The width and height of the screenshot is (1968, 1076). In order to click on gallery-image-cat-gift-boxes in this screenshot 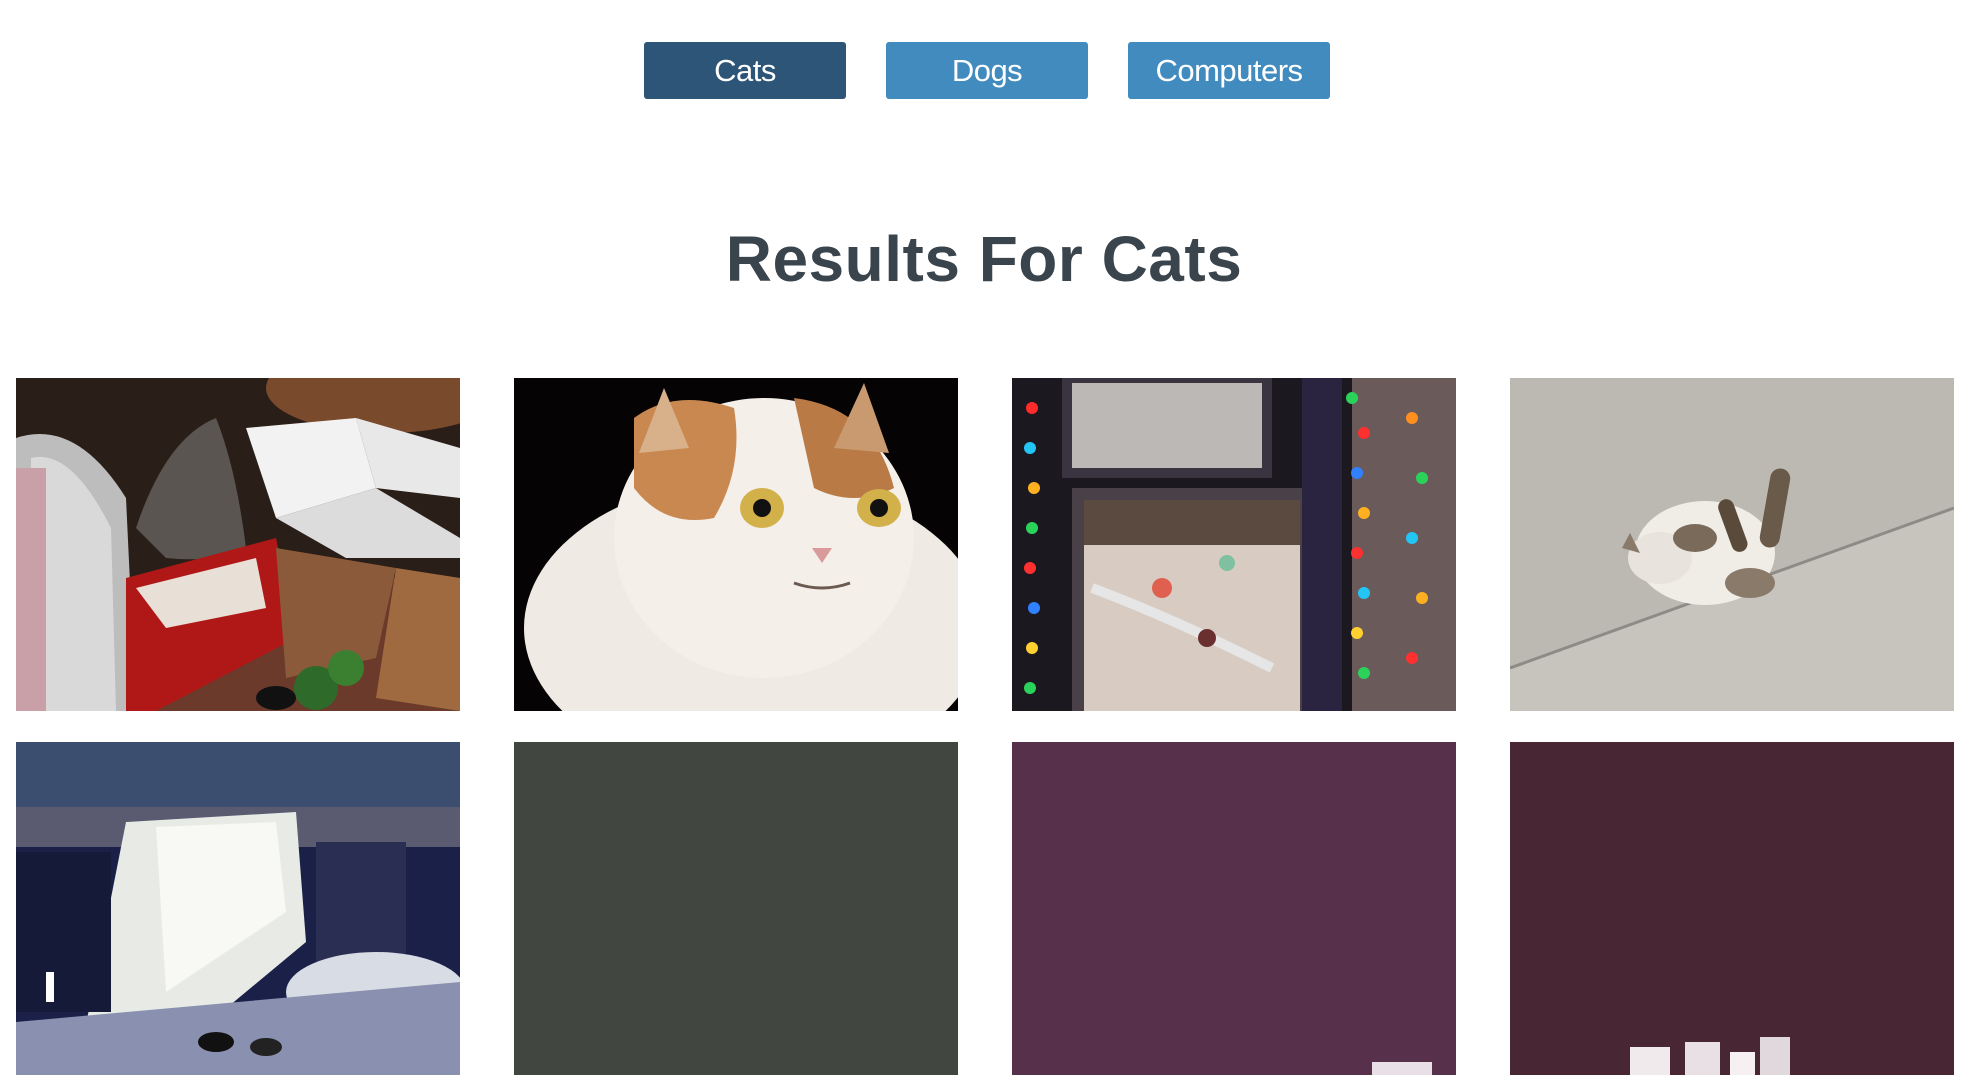, I will do `click(238, 544)`.